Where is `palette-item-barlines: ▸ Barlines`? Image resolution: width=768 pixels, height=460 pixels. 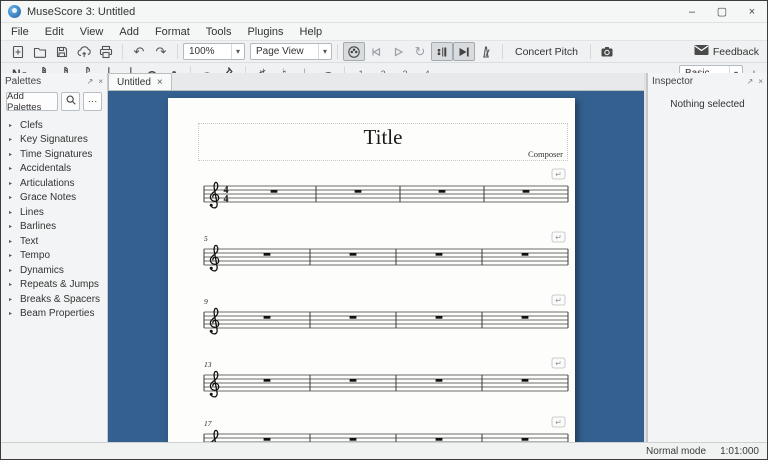 palette-item-barlines: ▸ Barlines is located at coordinates (54, 227).